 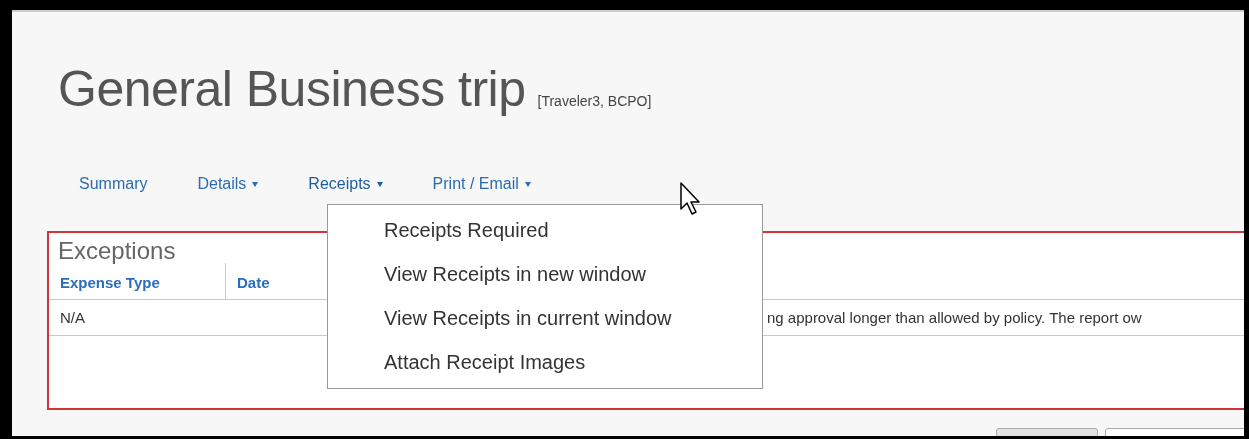 What do you see at coordinates (292, 89) in the screenshot?
I see `report-title: General Business trip` at bounding box center [292, 89].